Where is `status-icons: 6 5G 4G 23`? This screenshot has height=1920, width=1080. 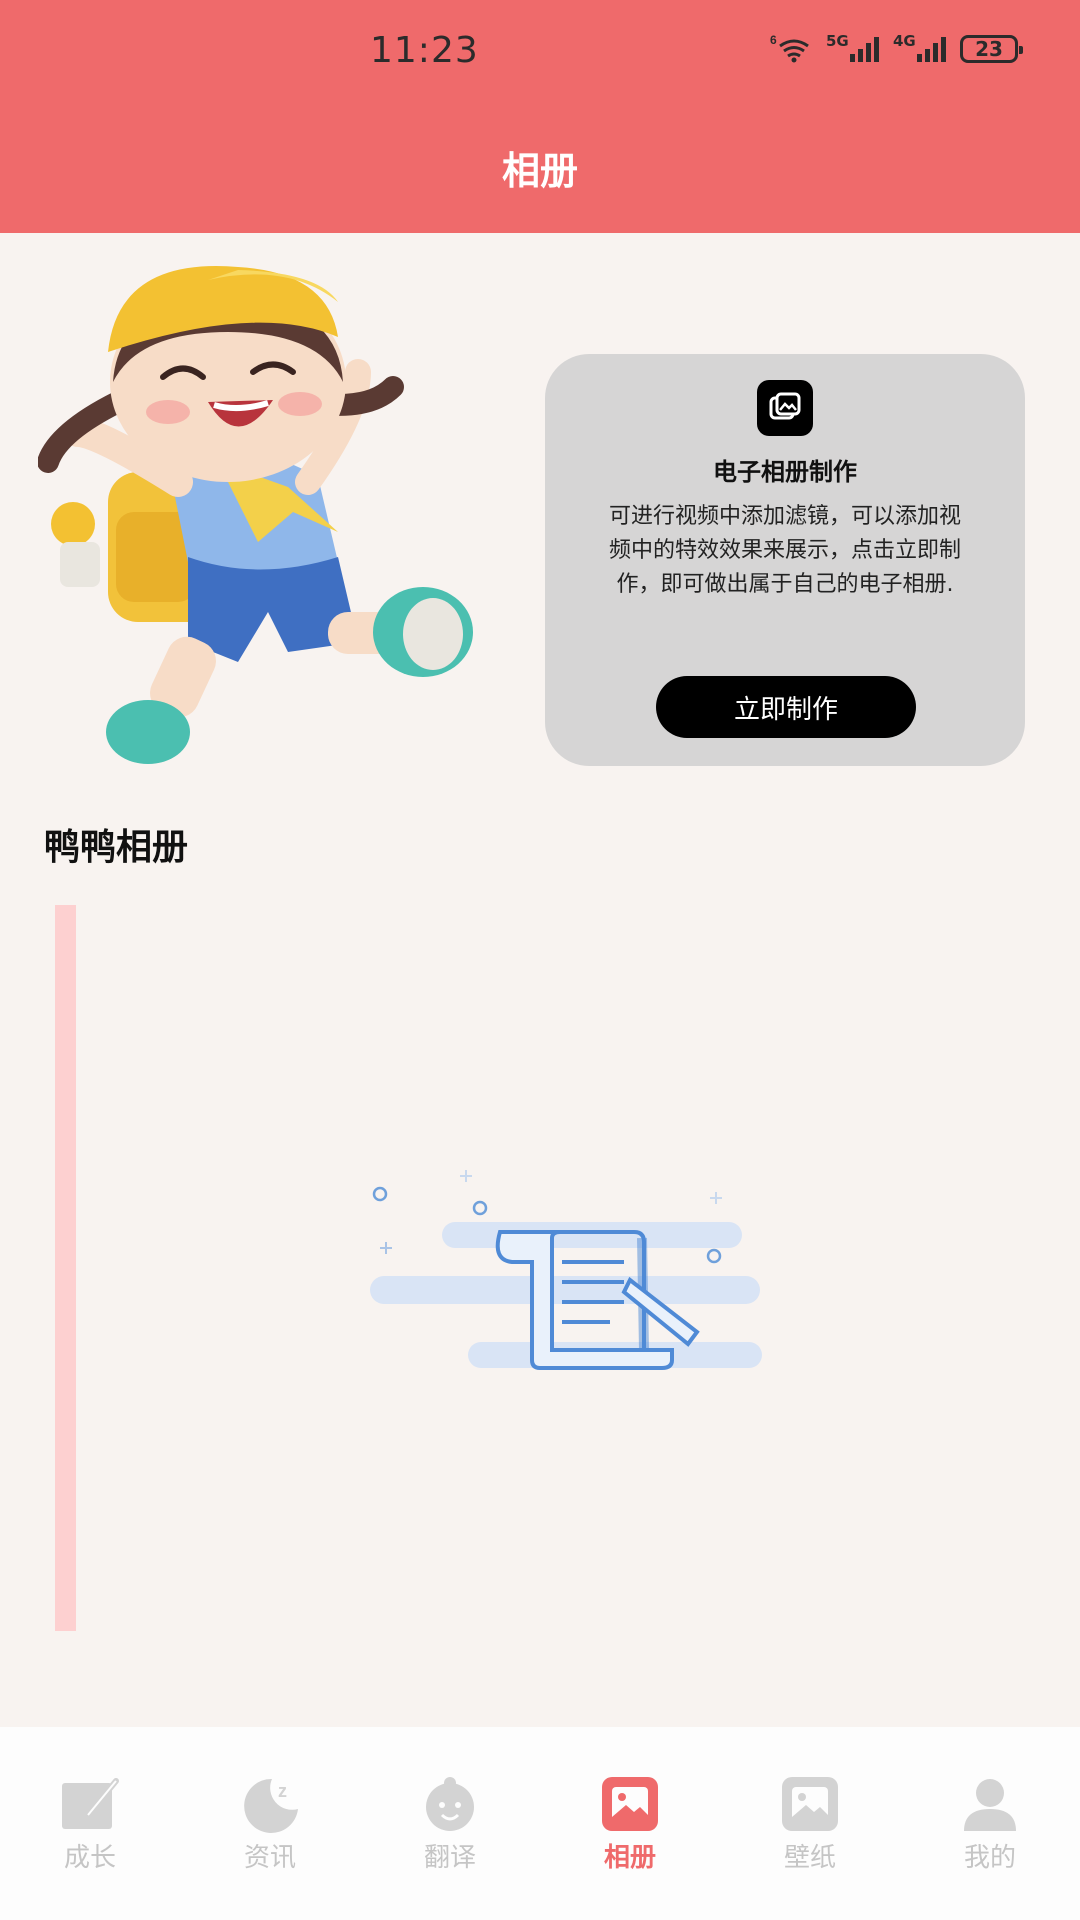
status-icons: 6 5G 4G 23 is located at coordinates (896, 48).